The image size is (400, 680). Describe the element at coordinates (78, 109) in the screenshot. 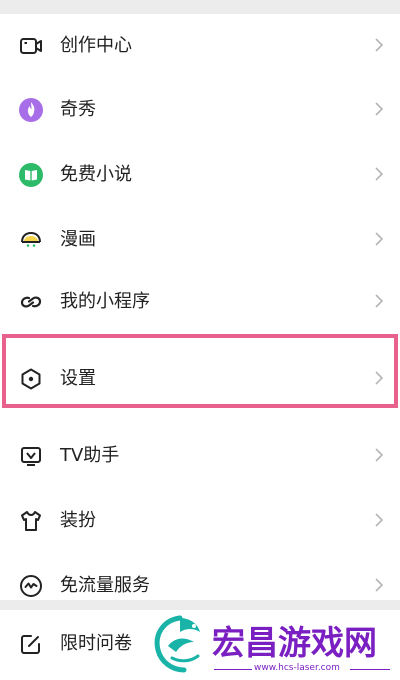

I see `menu-item-label: 奇秀` at that location.